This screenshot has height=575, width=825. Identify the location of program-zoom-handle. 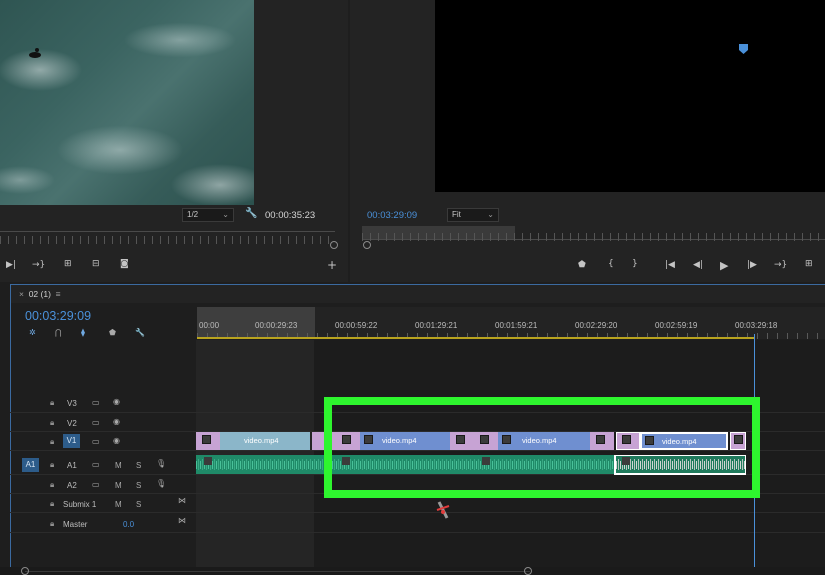
(367, 245).